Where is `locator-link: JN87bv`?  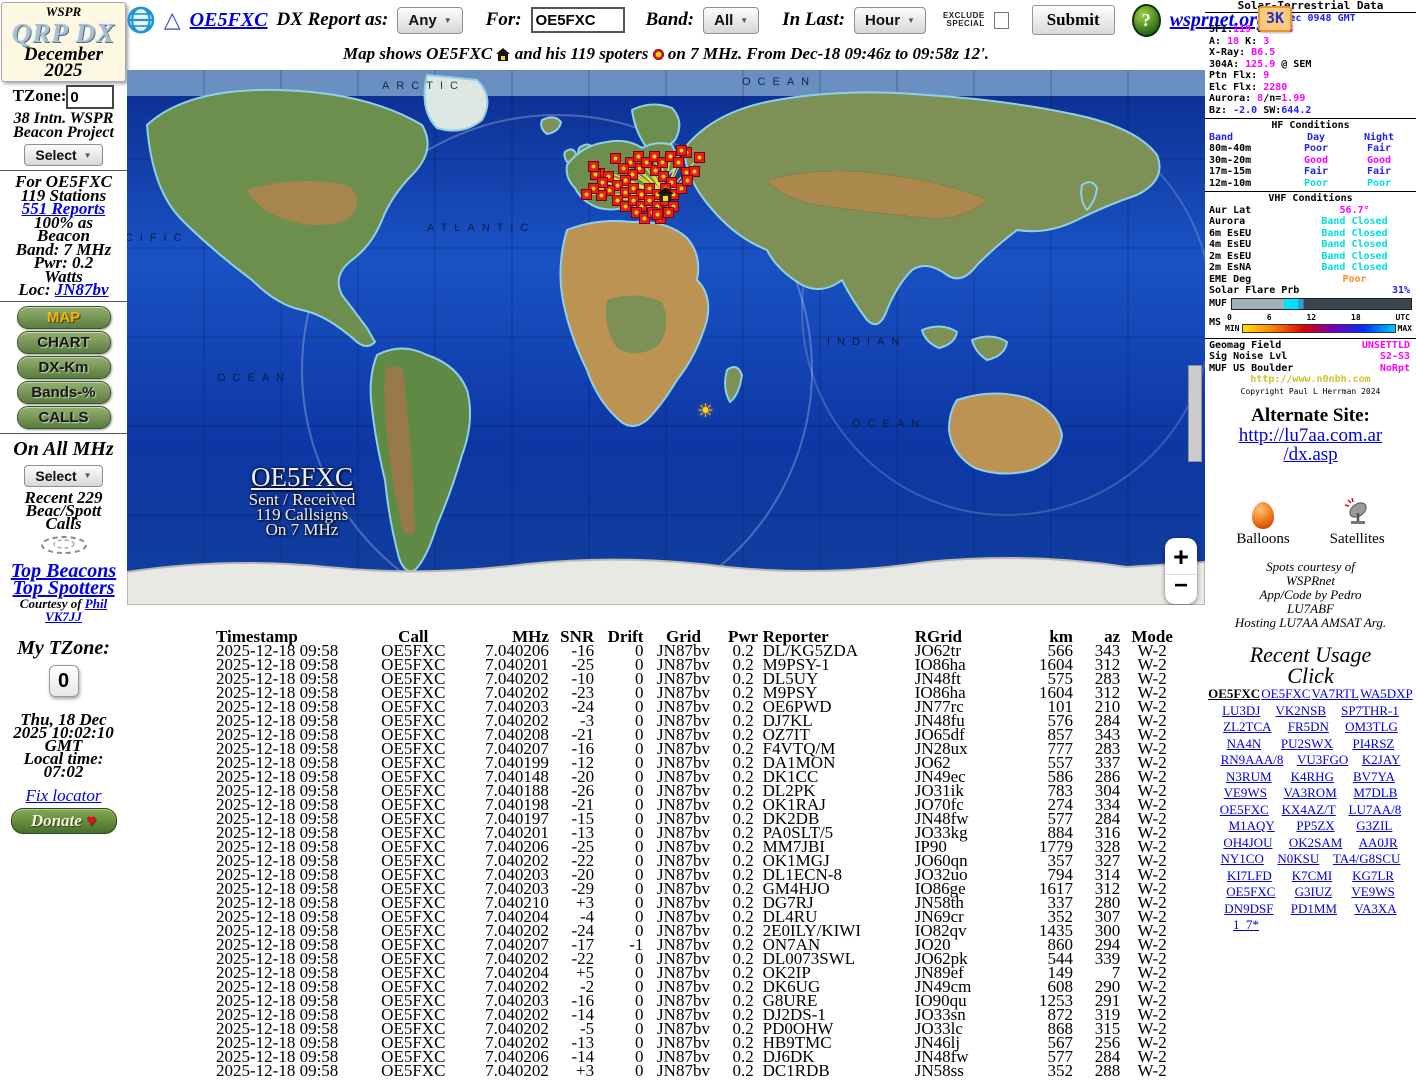
locator-link: JN87bv is located at coordinates (82, 289).